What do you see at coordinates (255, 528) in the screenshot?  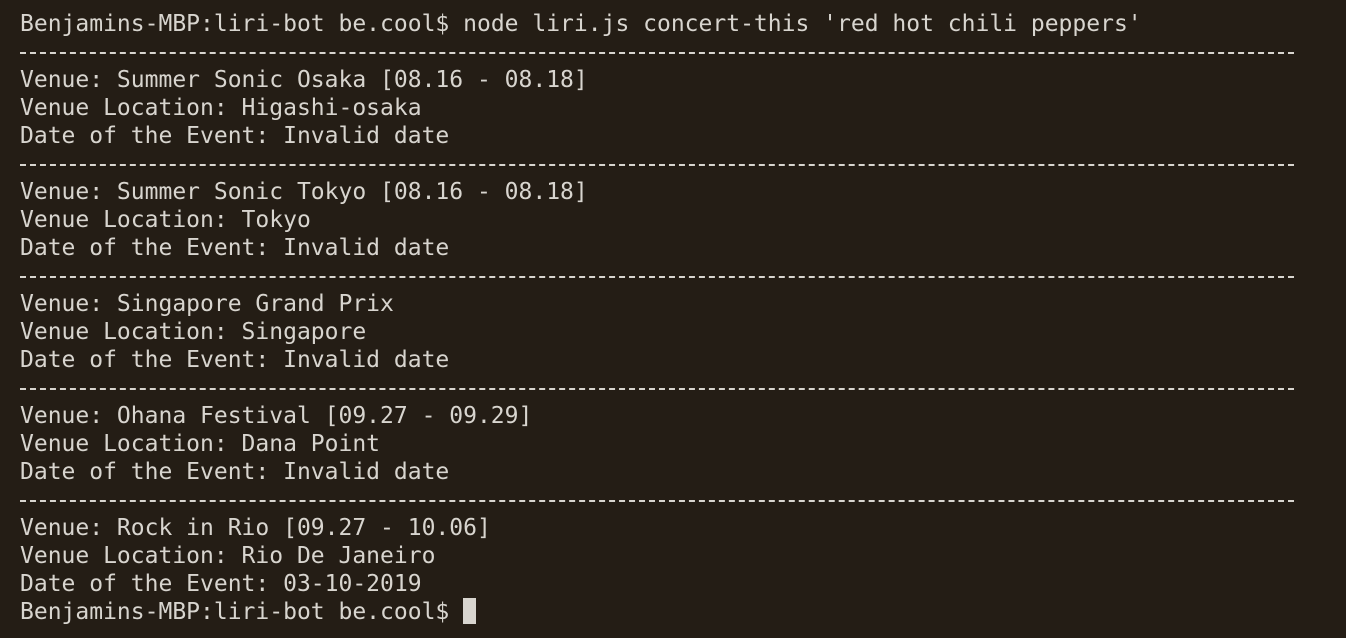 I see `event-venue: Venue: Rock in Rio [09.27 - 10.06]` at bounding box center [255, 528].